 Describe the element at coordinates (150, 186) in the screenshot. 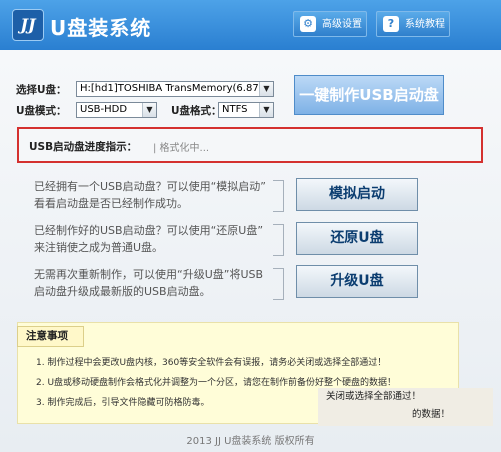

I see `simulate-desc-line1: 已经拥有一个USB启动盘？可以使用“模拟启动”` at that location.